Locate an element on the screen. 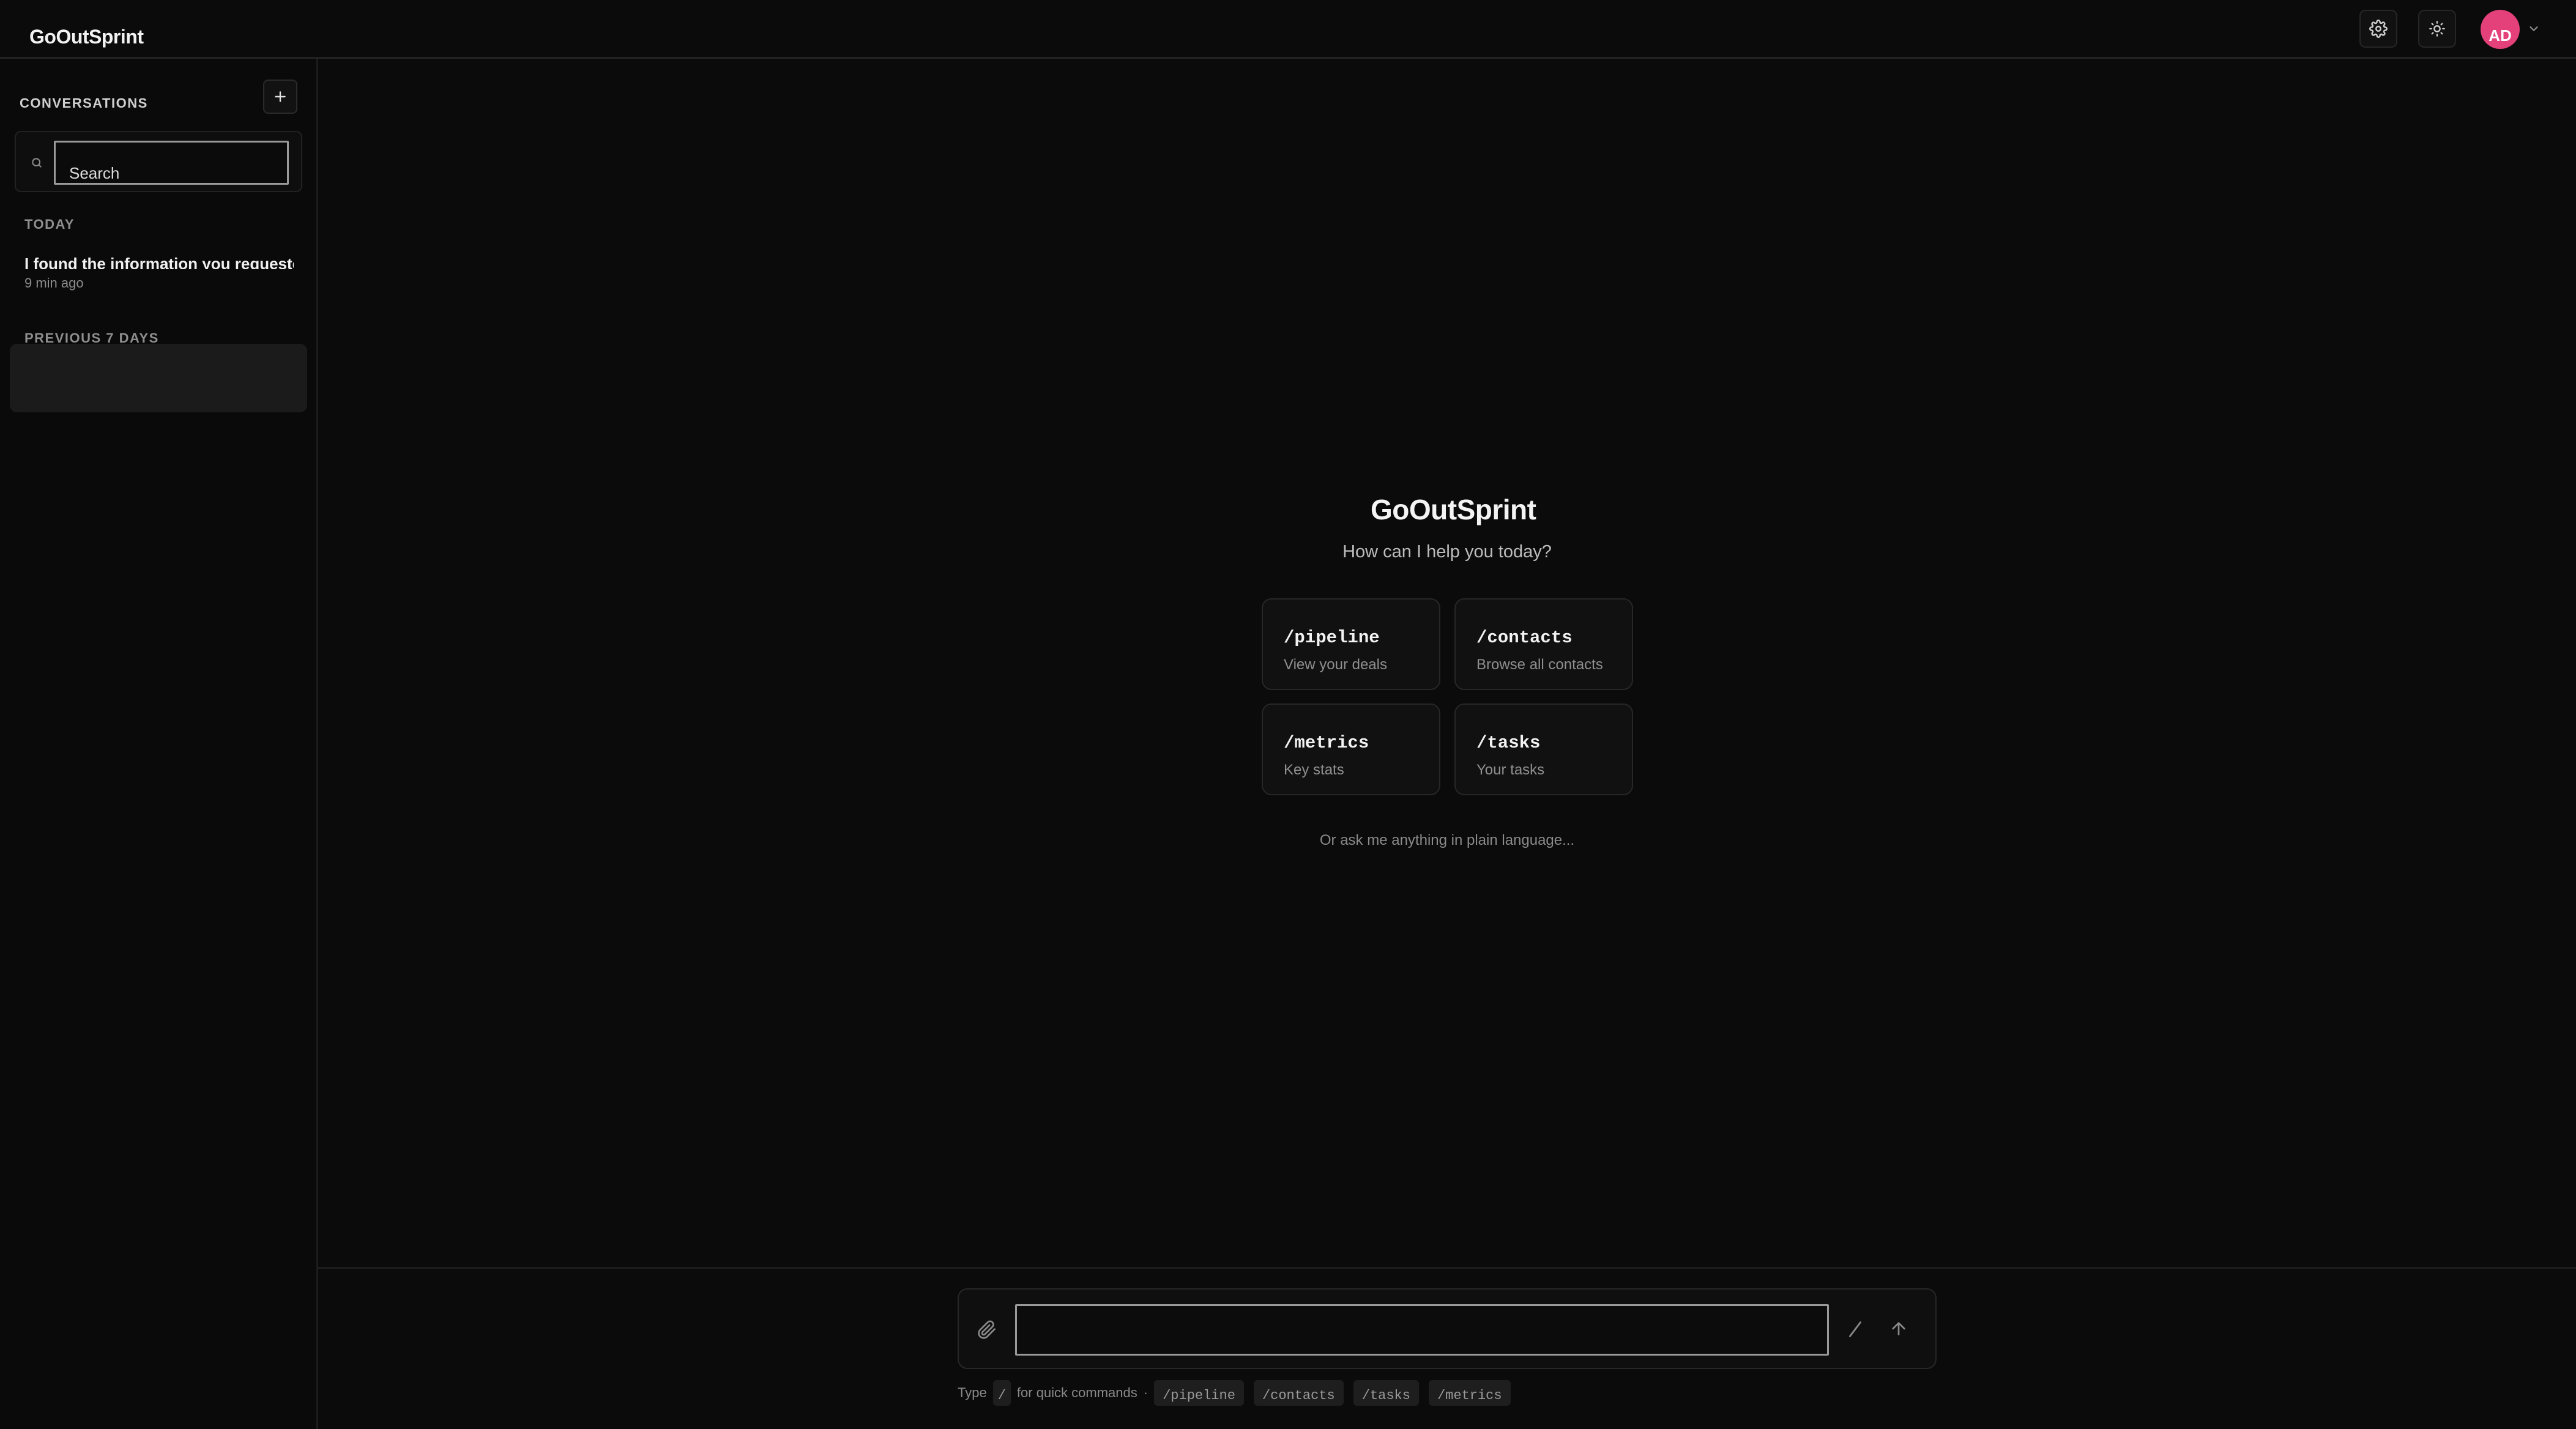 The height and width of the screenshot is (1429, 2576). paperclip-icon is located at coordinates (987, 1330).